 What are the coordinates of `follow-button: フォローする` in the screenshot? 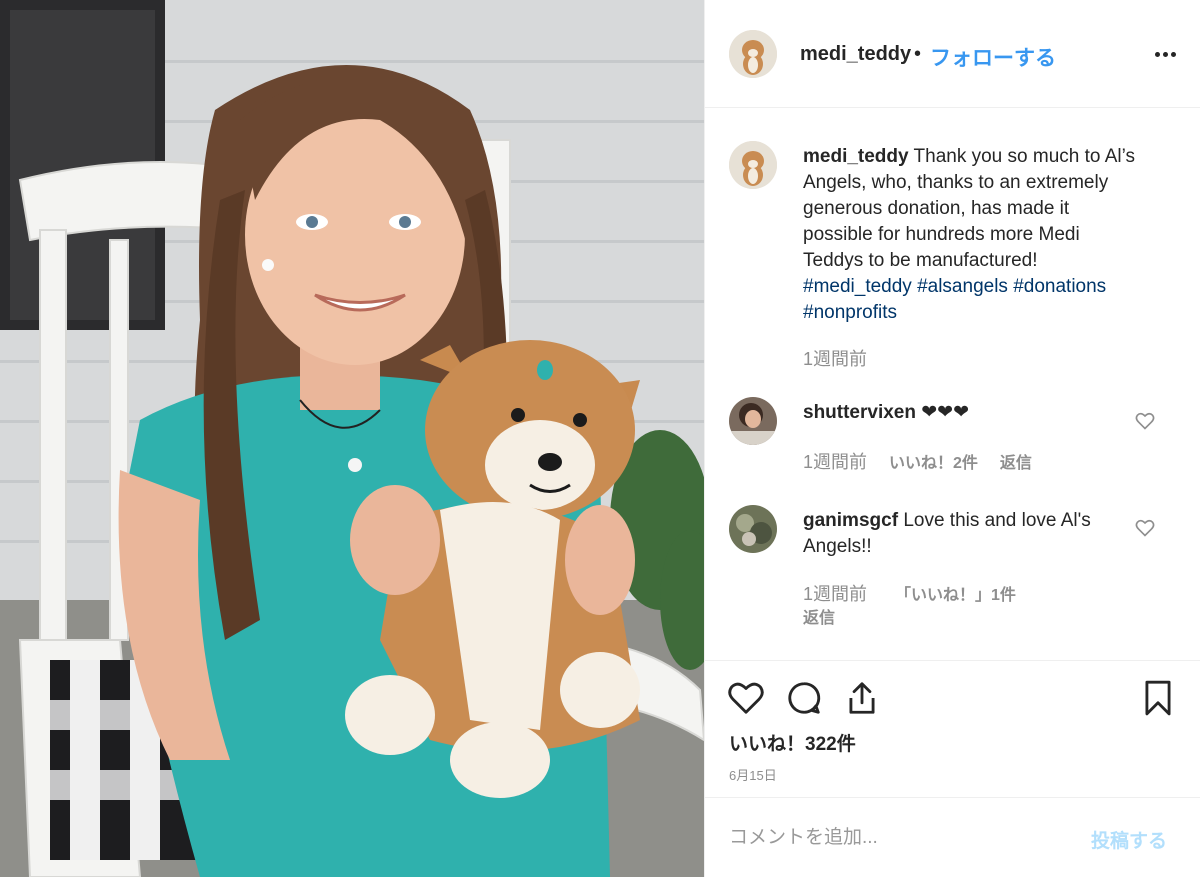 It's located at (993, 57).